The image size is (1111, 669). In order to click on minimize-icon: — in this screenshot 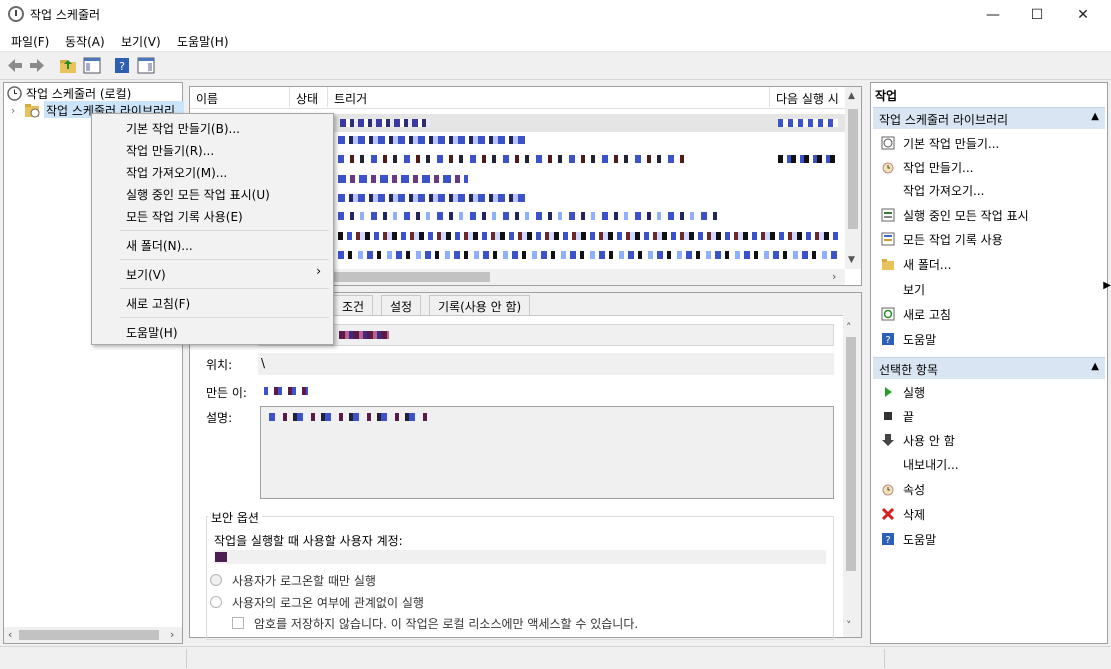, I will do `click(993, 15)`.